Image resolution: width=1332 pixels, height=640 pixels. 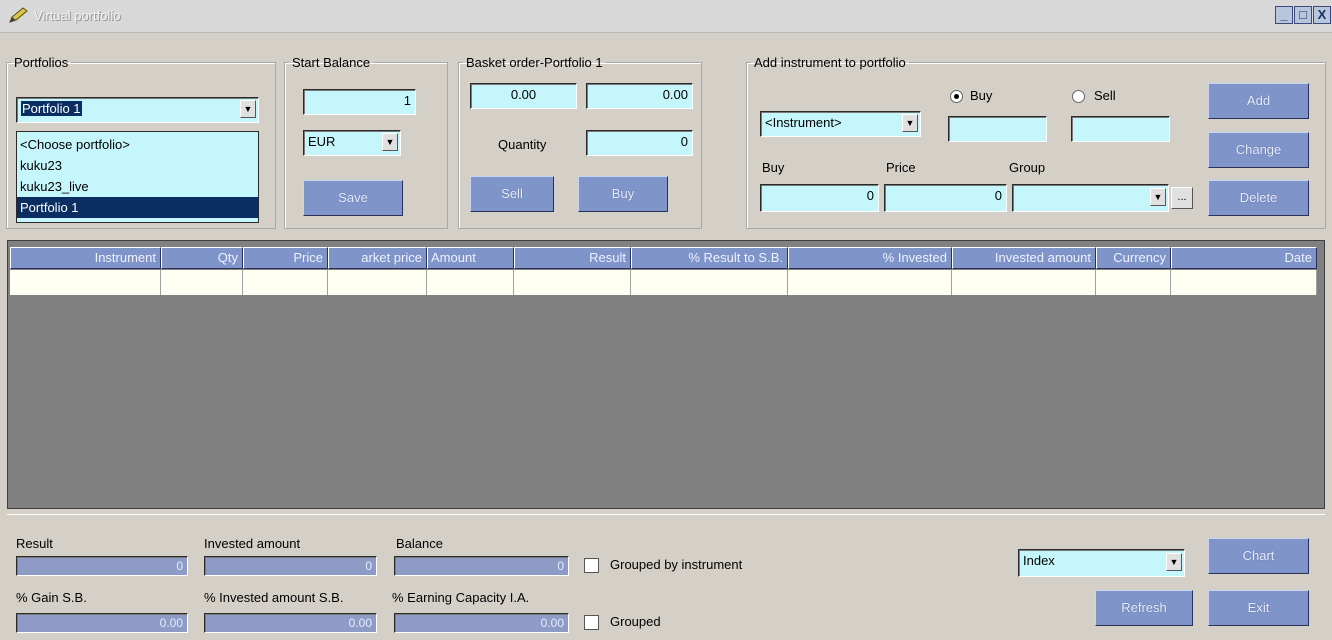 I want to click on currency-value: EUR, so click(x=322, y=141).